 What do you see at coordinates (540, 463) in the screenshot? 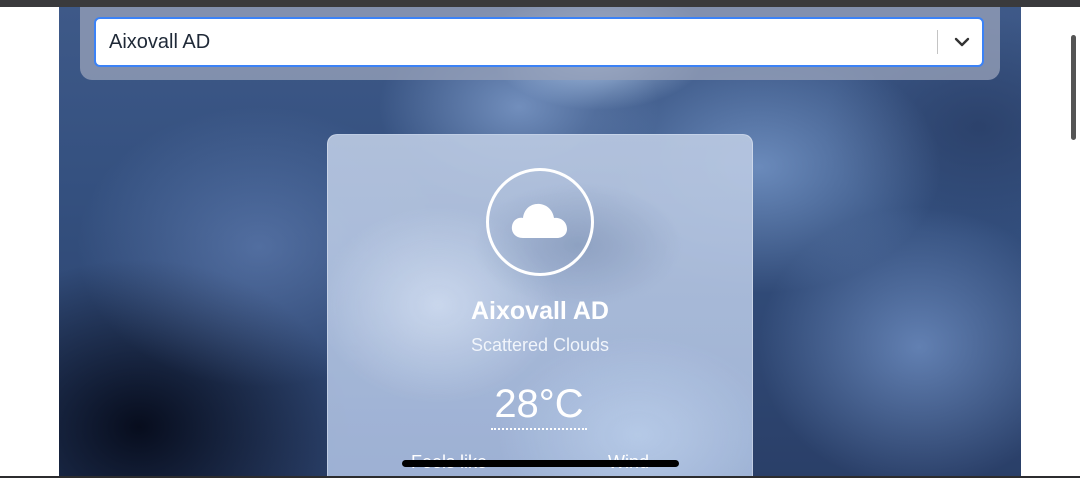
I see `home-indicator` at bounding box center [540, 463].